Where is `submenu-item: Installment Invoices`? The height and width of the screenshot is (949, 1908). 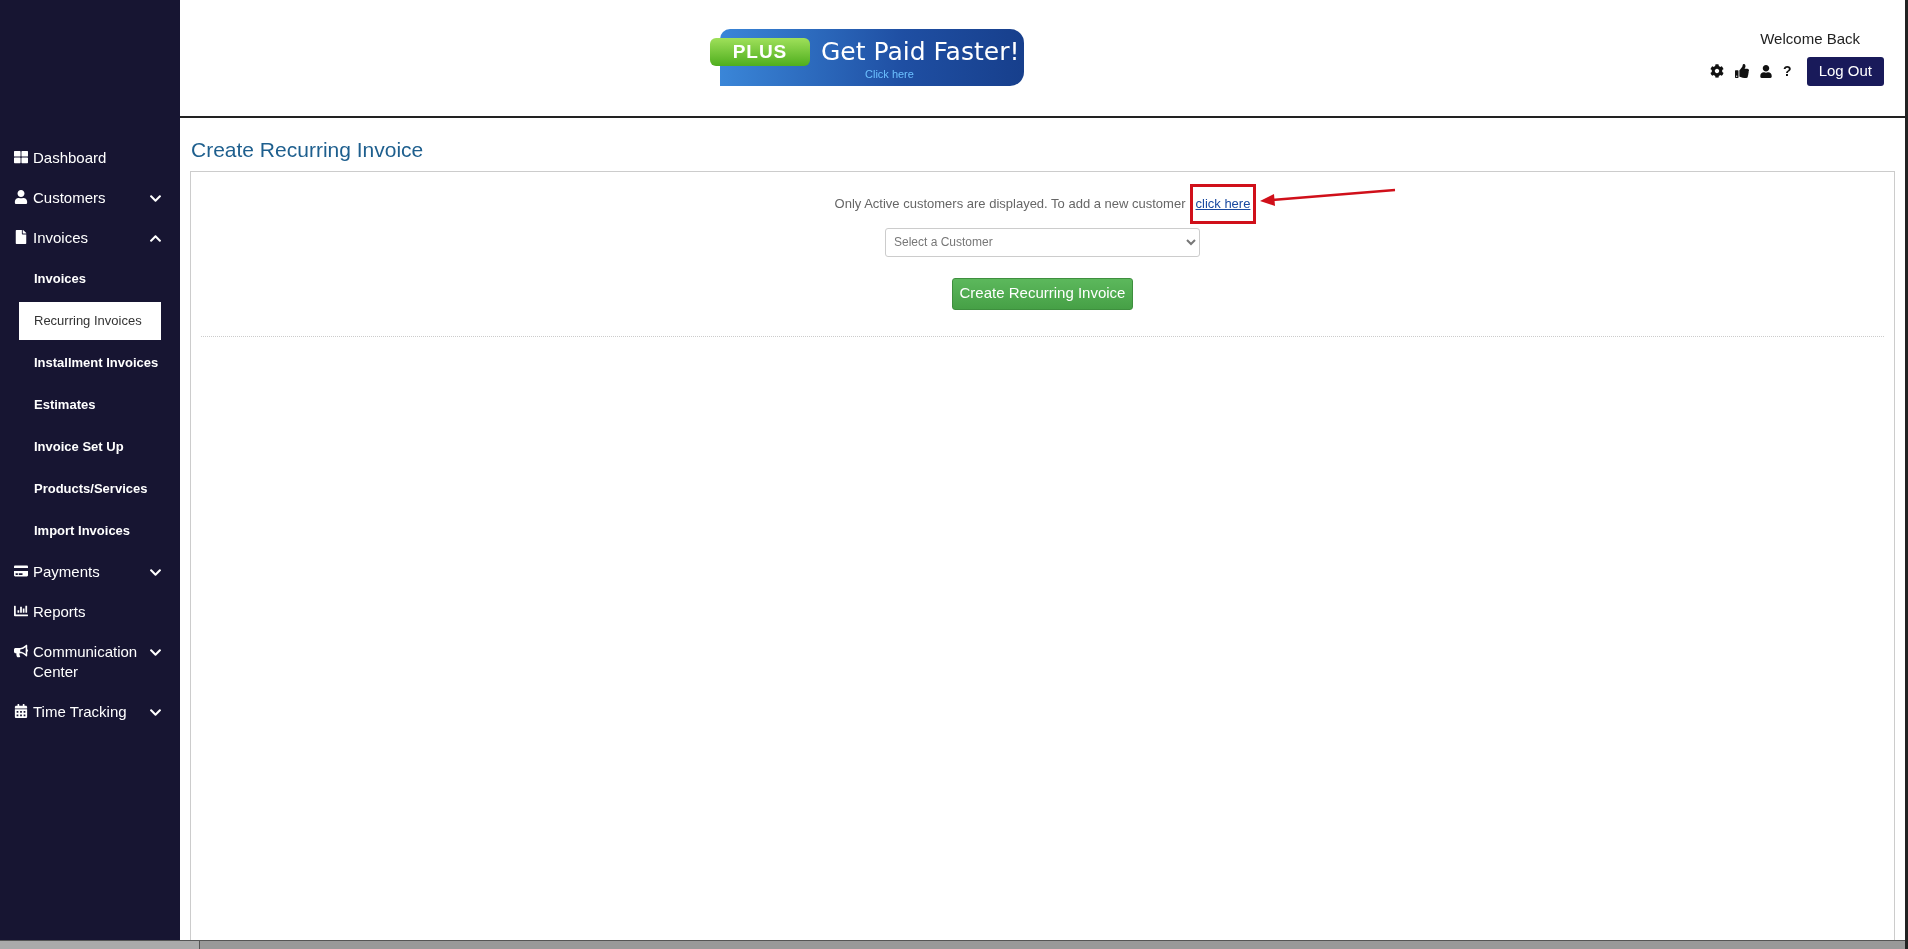
submenu-item: Installment Invoices is located at coordinates (90, 363).